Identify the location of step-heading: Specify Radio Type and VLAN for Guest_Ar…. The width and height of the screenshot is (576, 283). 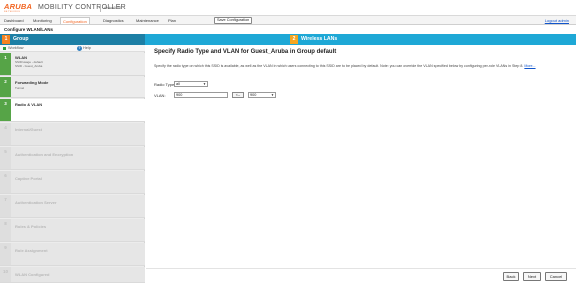
(245, 52).